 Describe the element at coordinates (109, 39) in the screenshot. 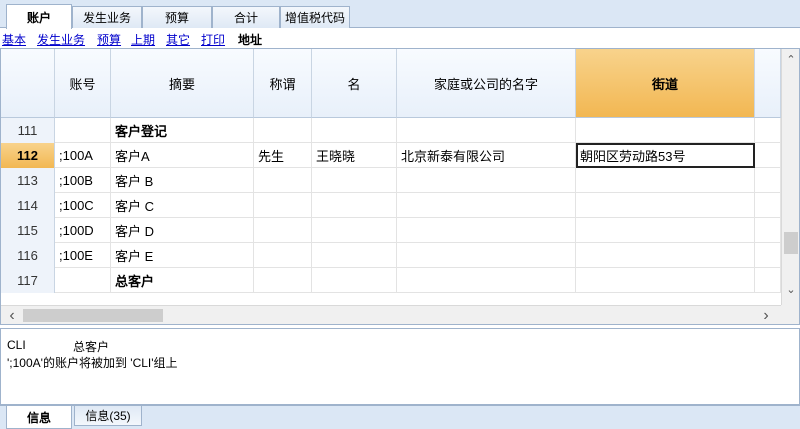

I see `view-budget: 预算` at that location.